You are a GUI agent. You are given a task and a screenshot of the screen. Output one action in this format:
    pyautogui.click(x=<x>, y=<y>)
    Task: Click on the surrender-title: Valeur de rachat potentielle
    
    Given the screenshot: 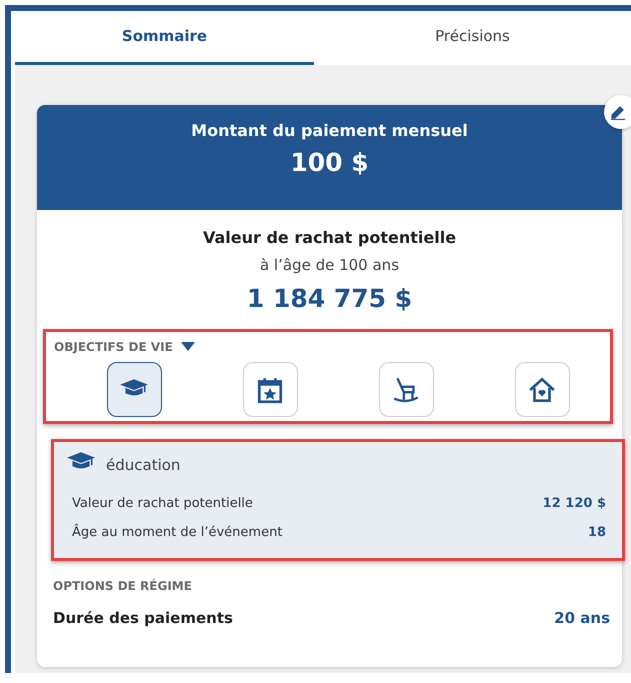 What is the action you would take?
    pyautogui.click(x=330, y=237)
    